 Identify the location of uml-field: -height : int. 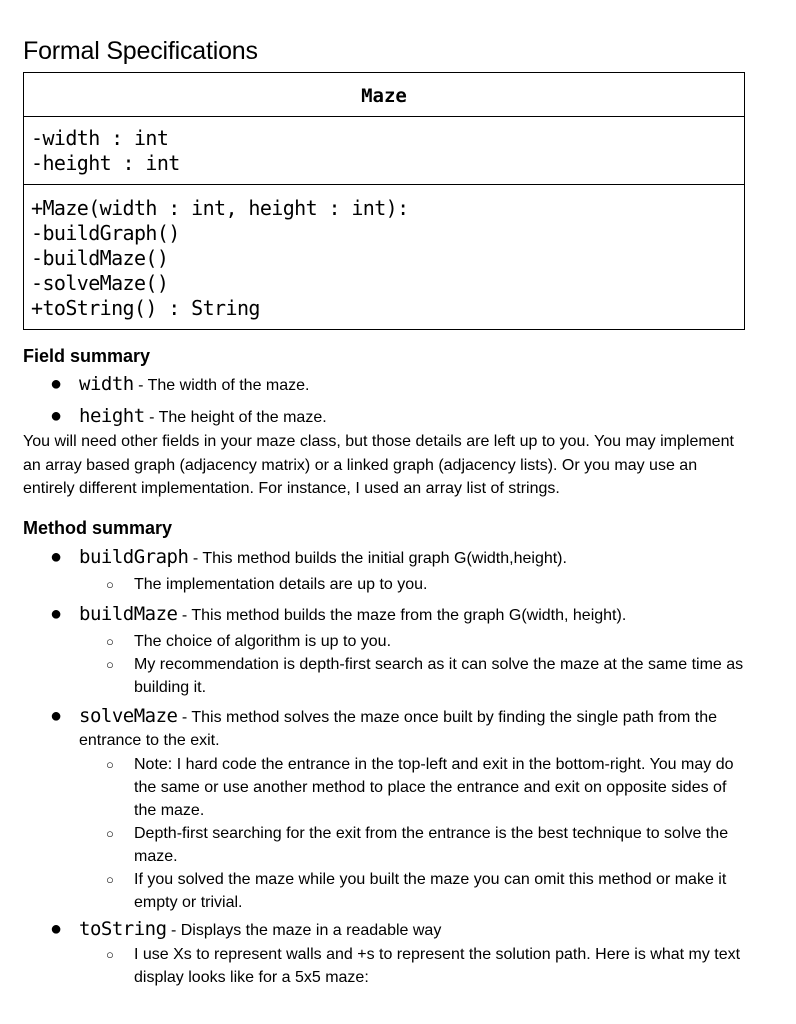
(105, 163).